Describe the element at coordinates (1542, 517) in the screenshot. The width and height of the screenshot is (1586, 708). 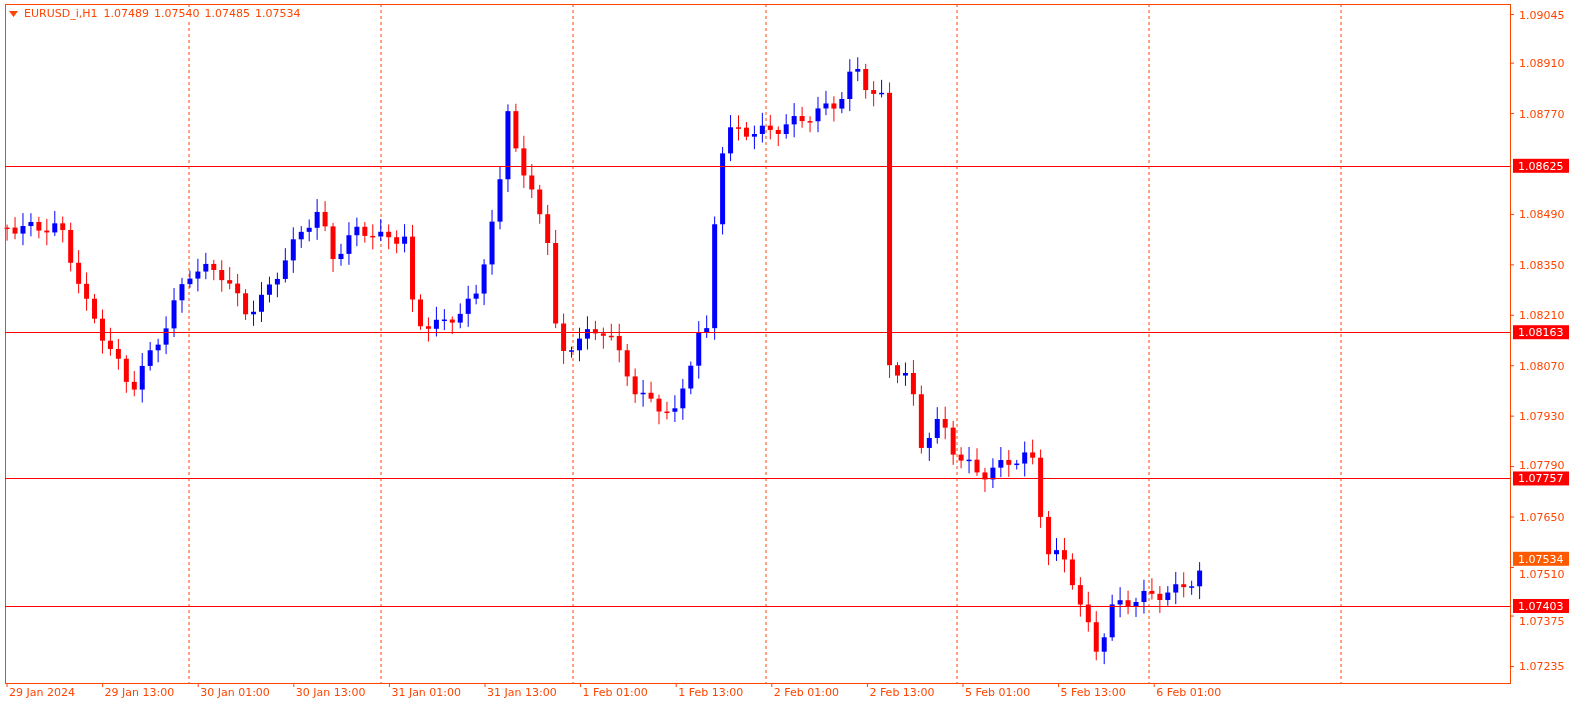
I see `price-axis-label: 1.07650` at that location.